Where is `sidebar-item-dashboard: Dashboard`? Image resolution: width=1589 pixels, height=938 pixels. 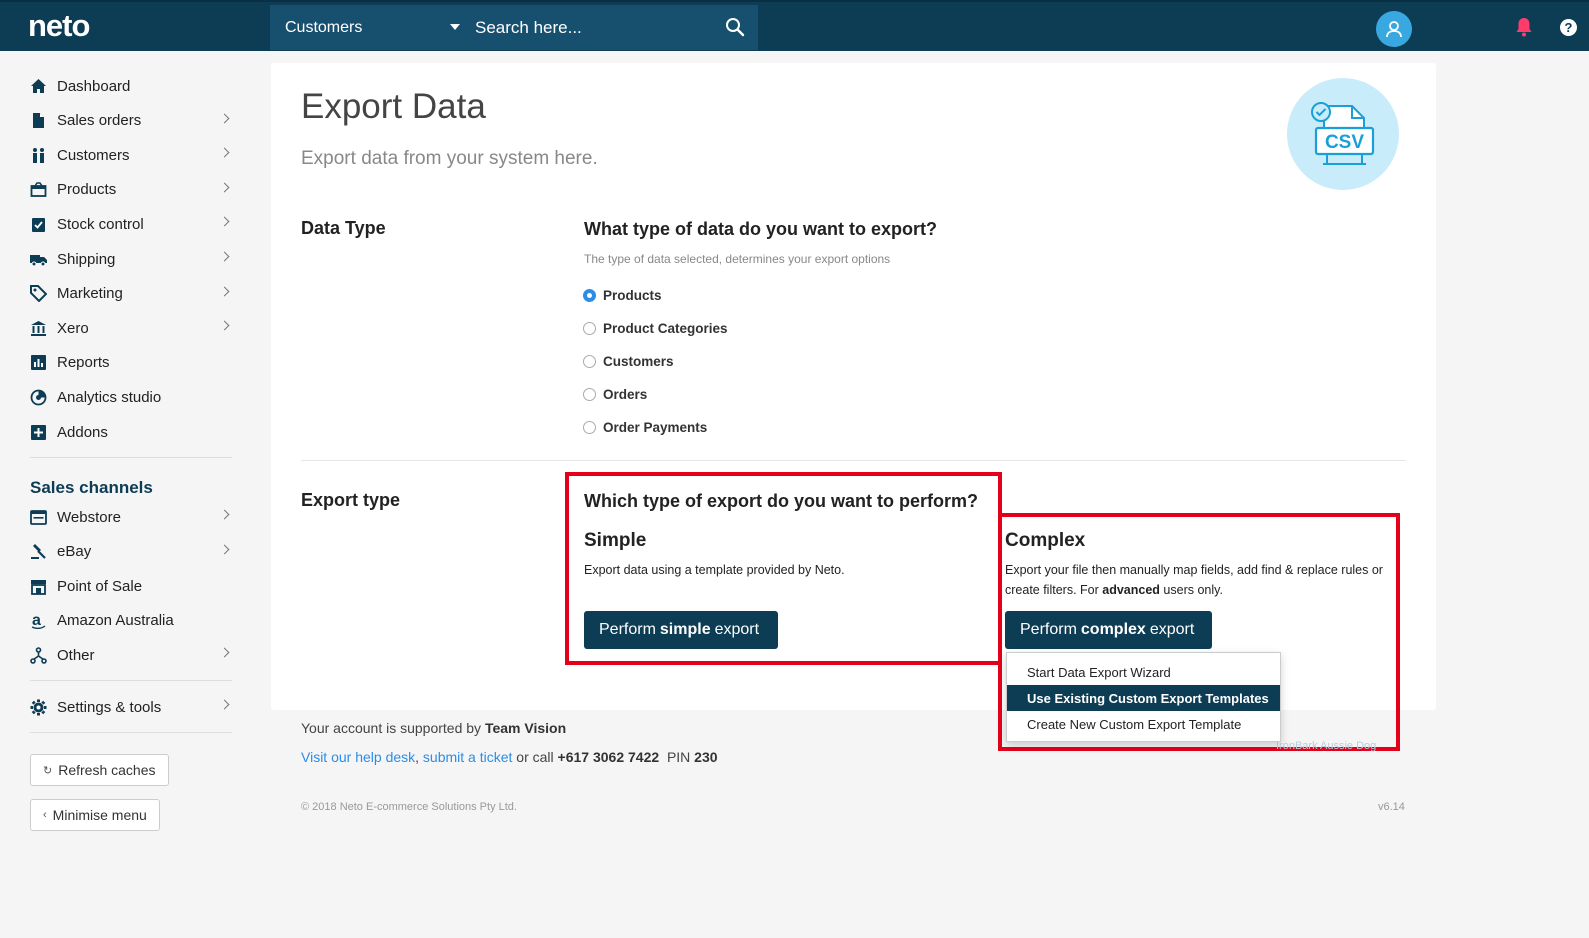
sidebar-item-dashboard: Dashboard is located at coordinates (130, 86).